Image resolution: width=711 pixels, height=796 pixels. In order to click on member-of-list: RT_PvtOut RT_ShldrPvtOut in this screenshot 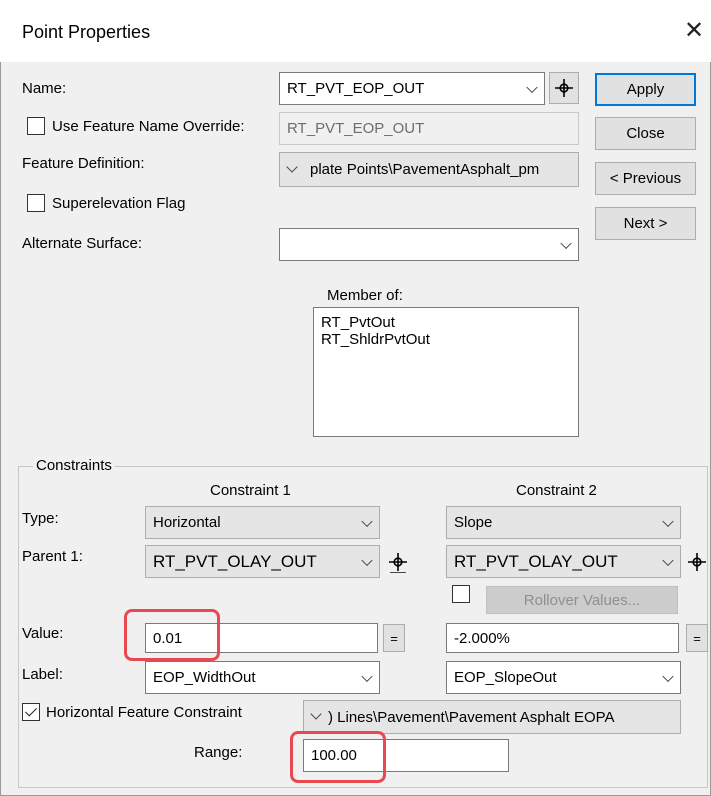, I will do `click(446, 372)`.